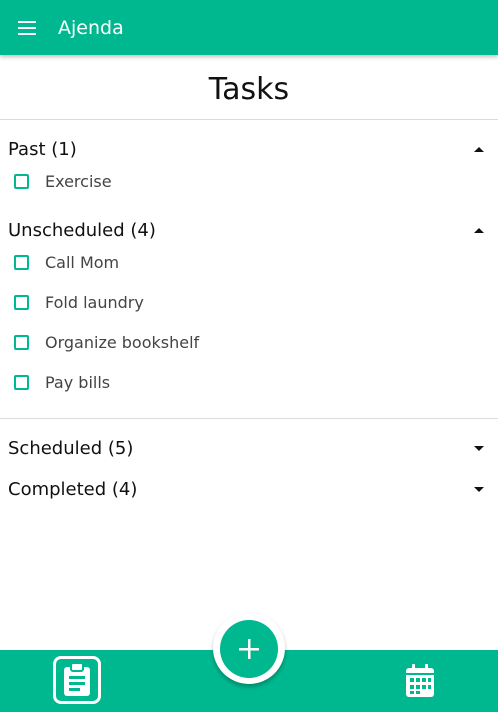 The height and width of the screenshot is (712, 498). I want to click on task-label: Pay bills, so click(78, 382).